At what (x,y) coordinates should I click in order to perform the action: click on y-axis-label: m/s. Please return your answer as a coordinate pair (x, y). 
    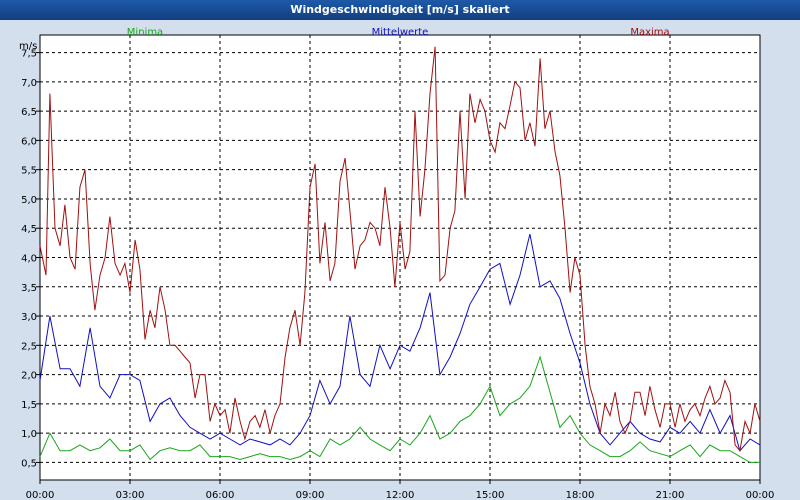
    Looking at the image, I should click on (28, 46).